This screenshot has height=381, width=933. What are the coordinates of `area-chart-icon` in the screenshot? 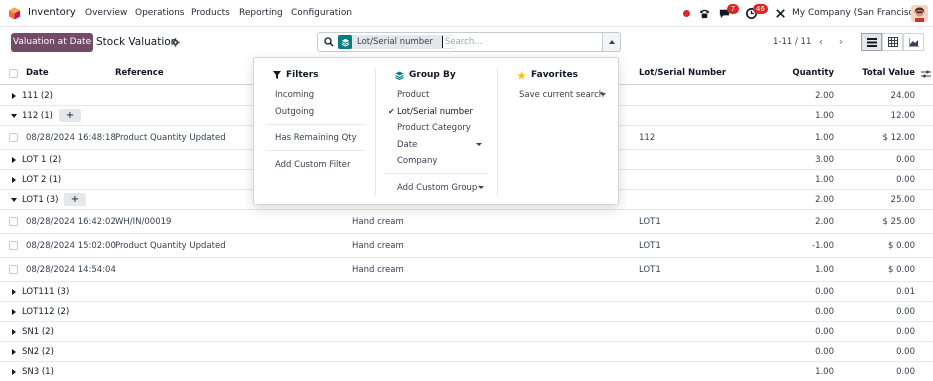 It's located at (913, 42).